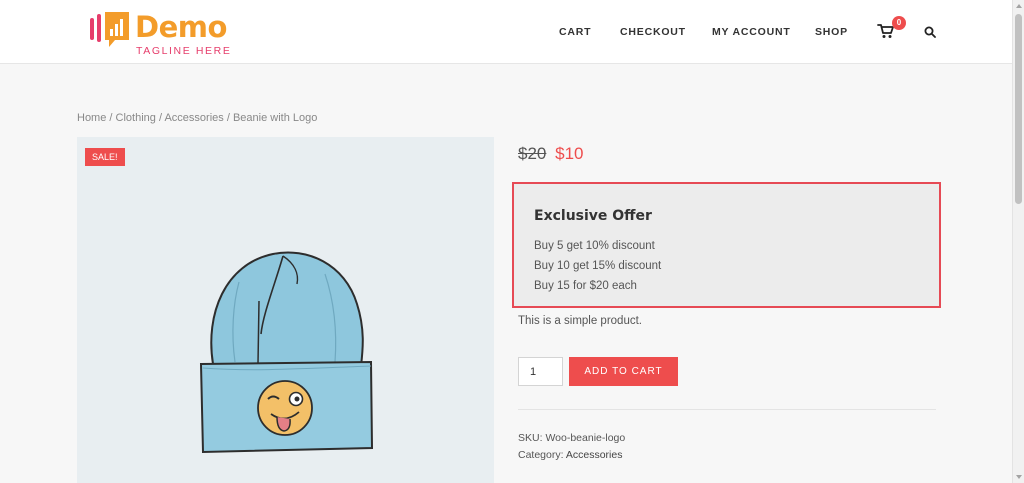 Image resolution: width=1024 pixels, height=483 pixels. What do you see at coordinates (831, 32) in the screenshot?
I see `nav-shop-link: SHOP` at bounding box center [831, 32].